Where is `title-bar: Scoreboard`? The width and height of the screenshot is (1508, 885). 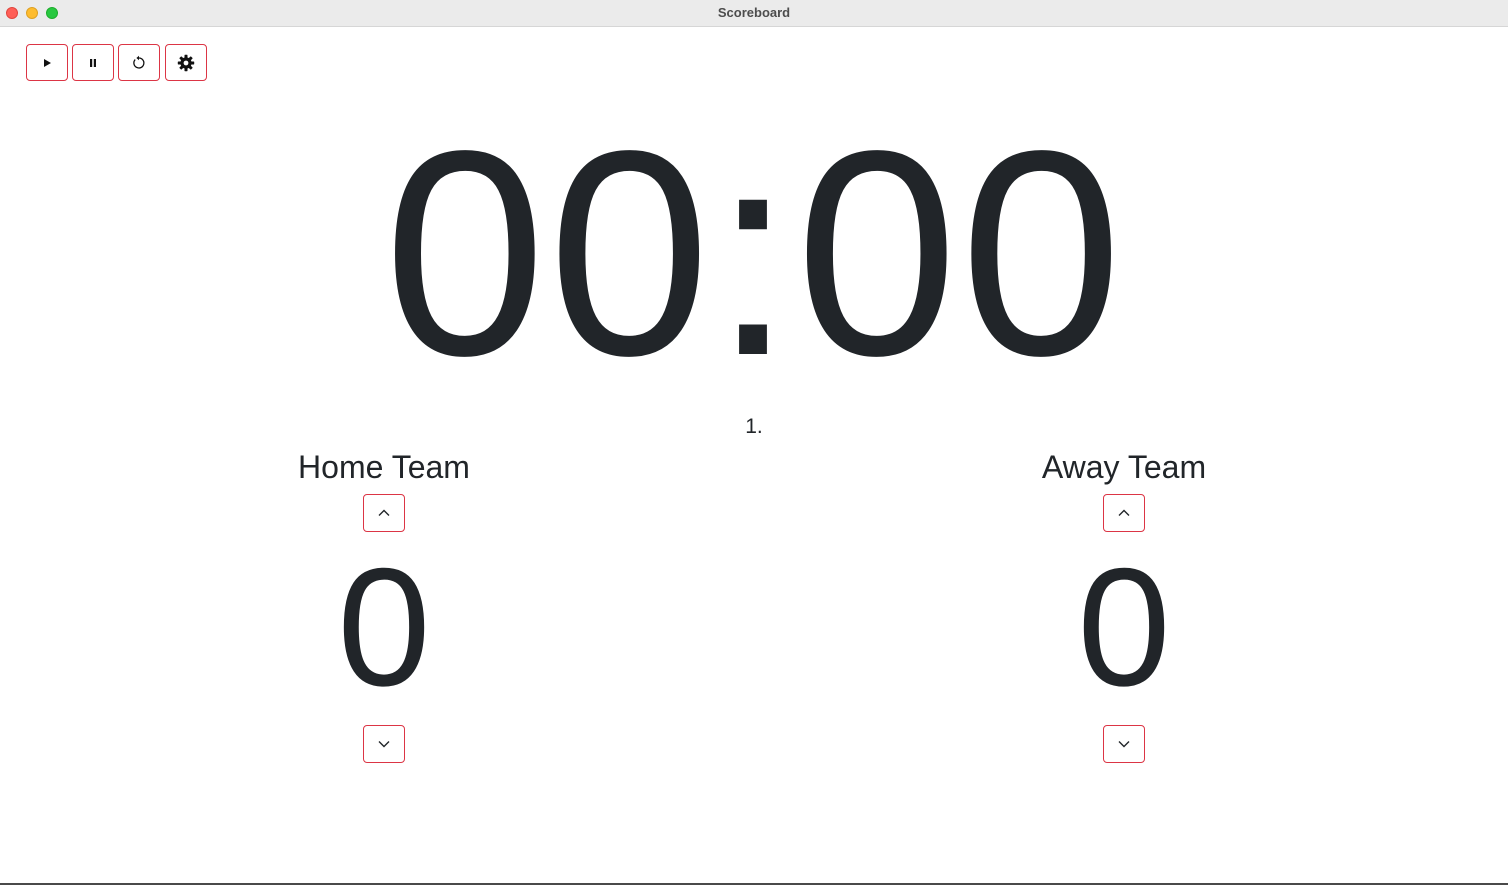 title-bar: Scoreboard is located at coordinates (754, 13).